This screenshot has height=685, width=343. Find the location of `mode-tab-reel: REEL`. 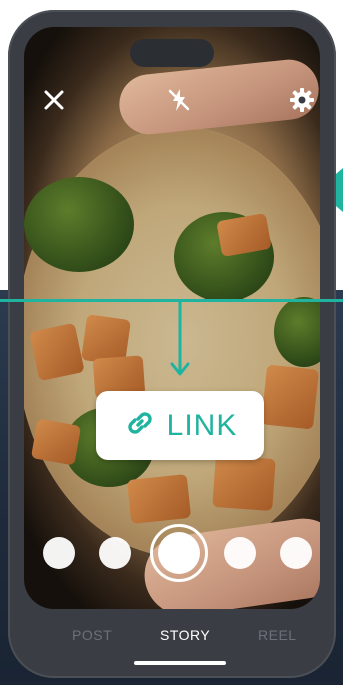

mode-tab-reel: REEL is located at coordinates (277, 635).